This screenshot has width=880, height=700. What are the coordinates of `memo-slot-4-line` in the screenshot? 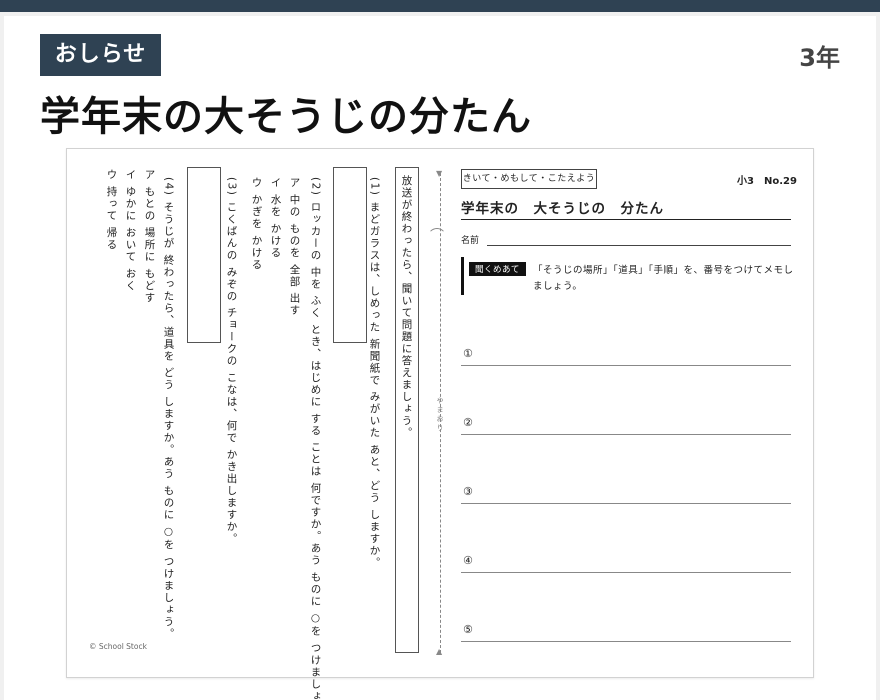 It's located at (626, 572).